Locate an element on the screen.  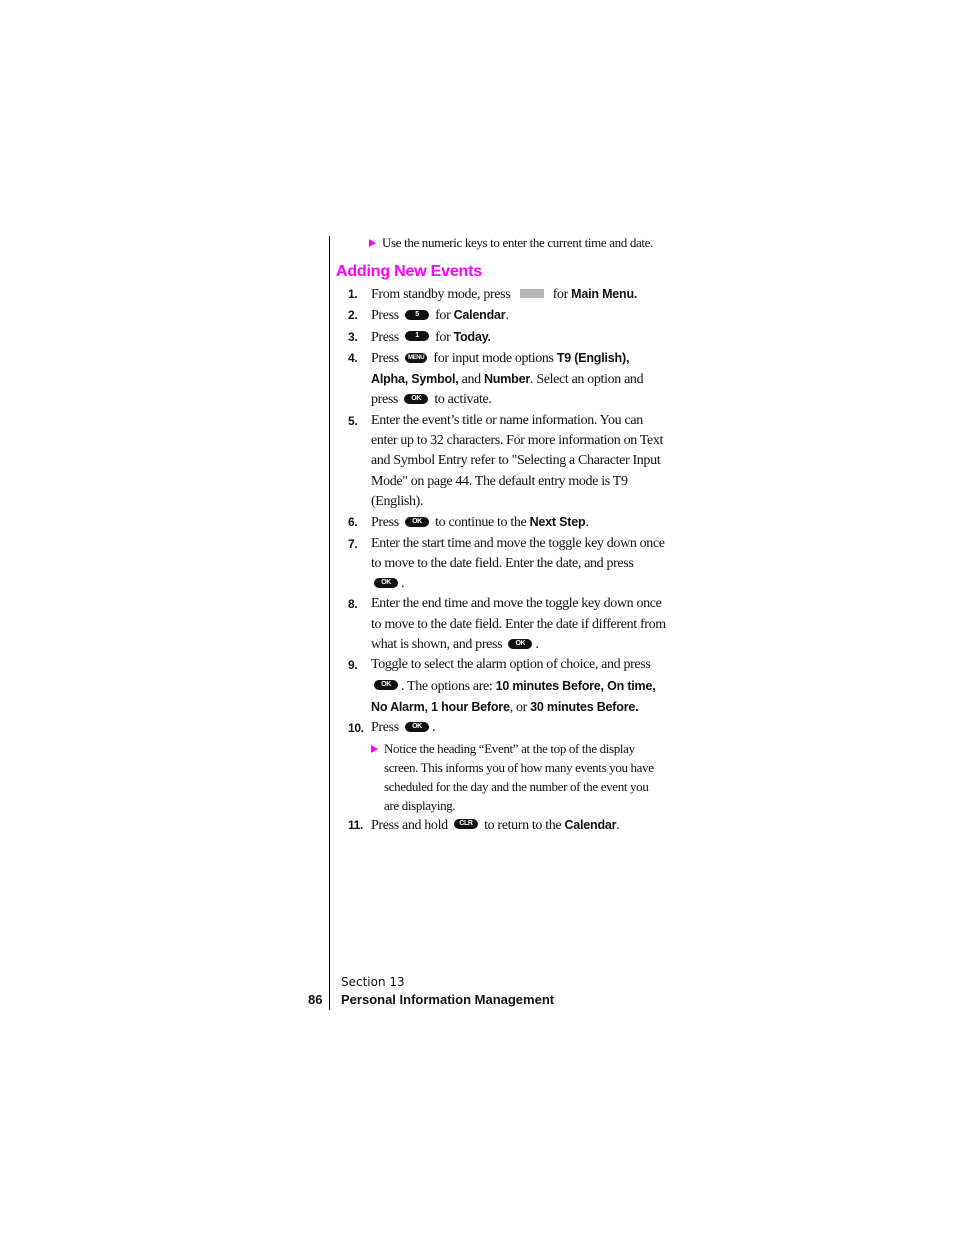
step-number: 8. is located at coordinates (353, 604).